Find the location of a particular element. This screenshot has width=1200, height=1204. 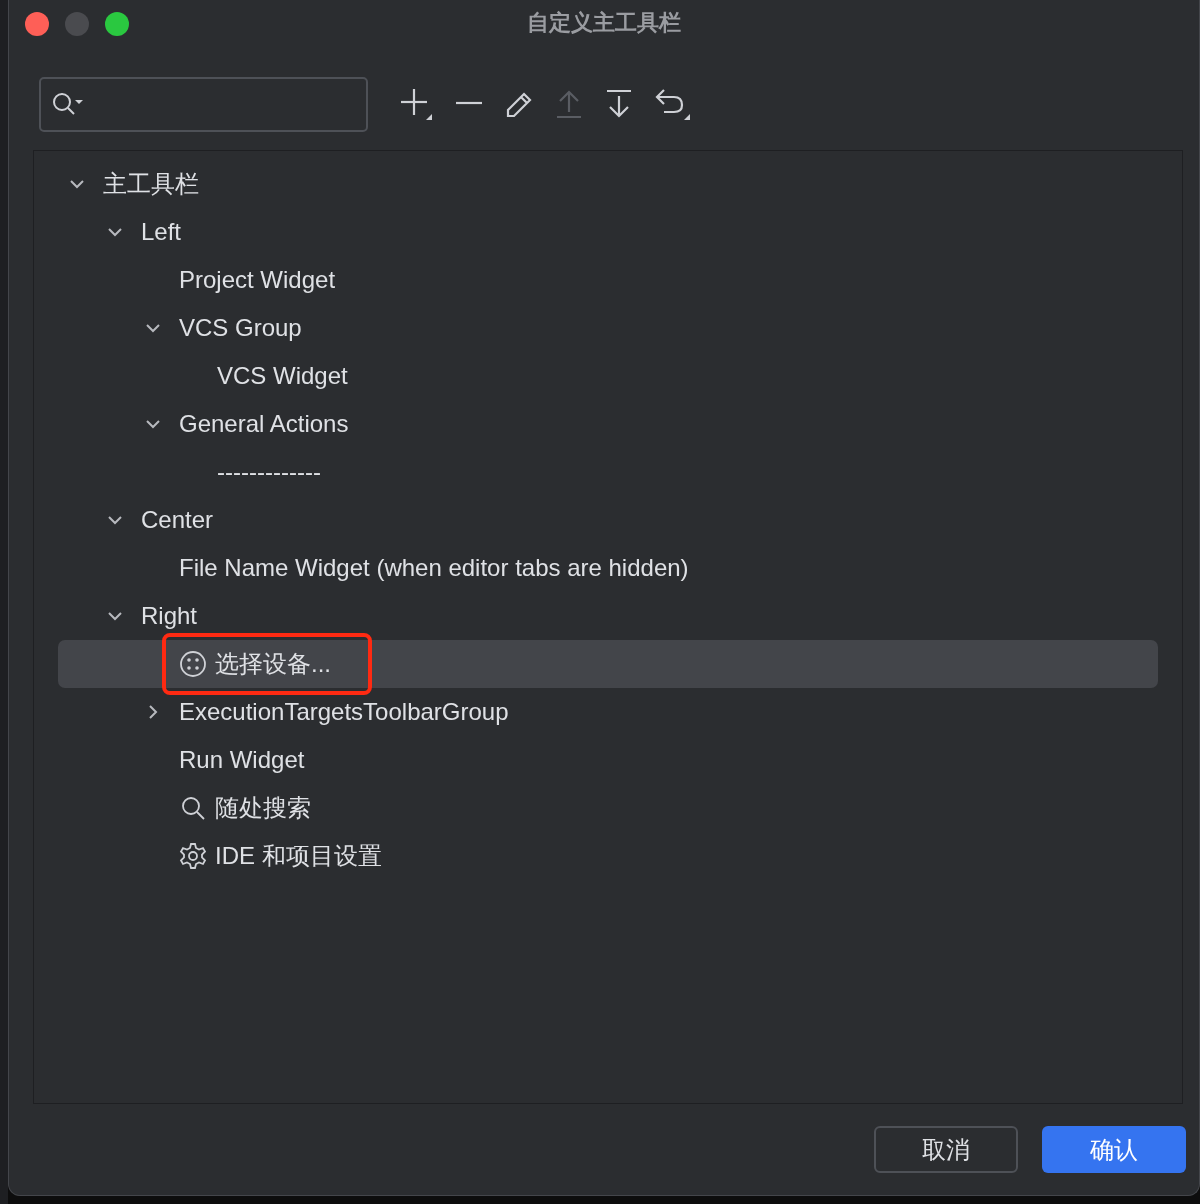

tree-item: Left is located at coordinates (161, 232).